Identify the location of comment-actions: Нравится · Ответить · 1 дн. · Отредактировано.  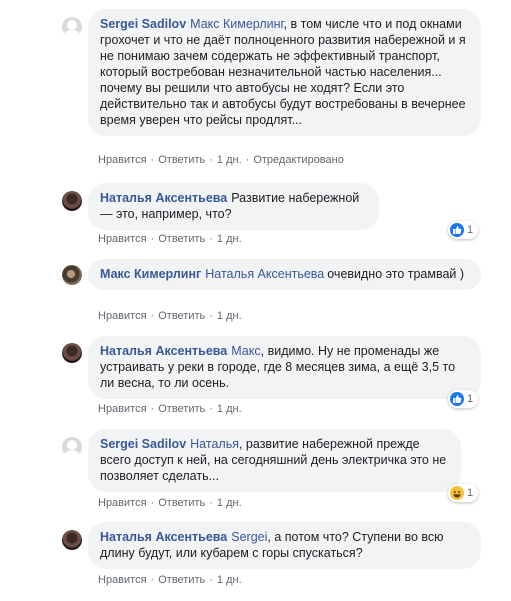
(221, 160).